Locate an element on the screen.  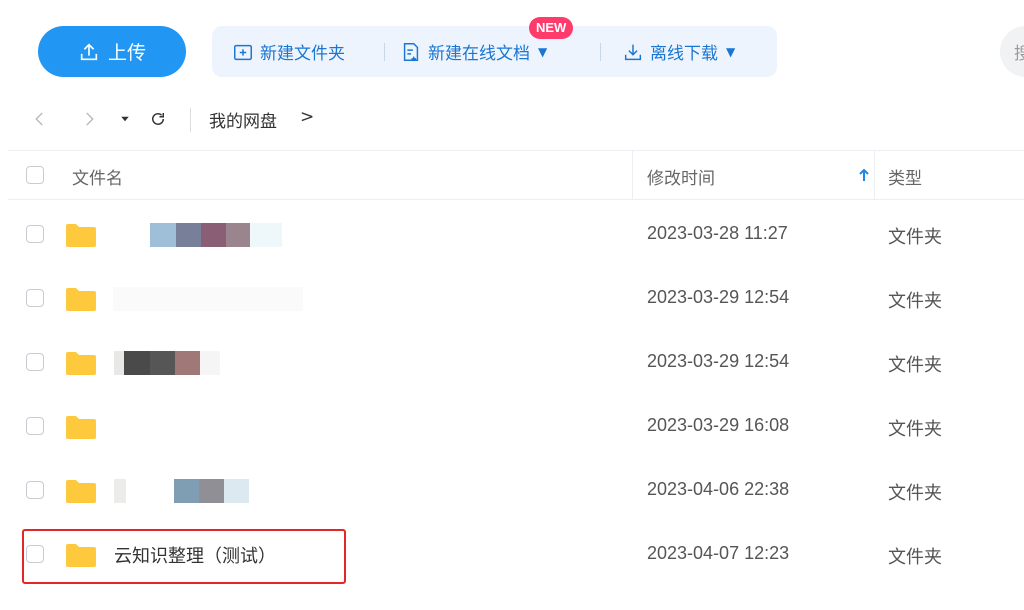
history-dropdown is located at coordinates (125, 119).